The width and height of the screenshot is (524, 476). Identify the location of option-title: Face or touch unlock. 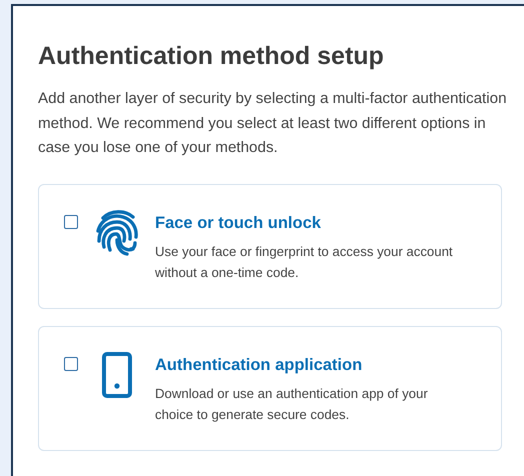
(238, 223).